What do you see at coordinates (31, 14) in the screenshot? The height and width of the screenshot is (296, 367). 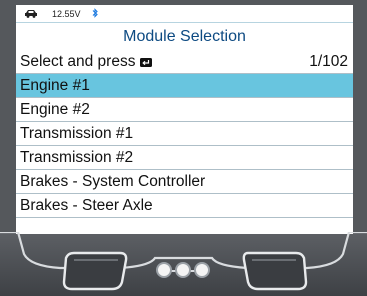 I see `car-icon` at bounding box center [31, 14].